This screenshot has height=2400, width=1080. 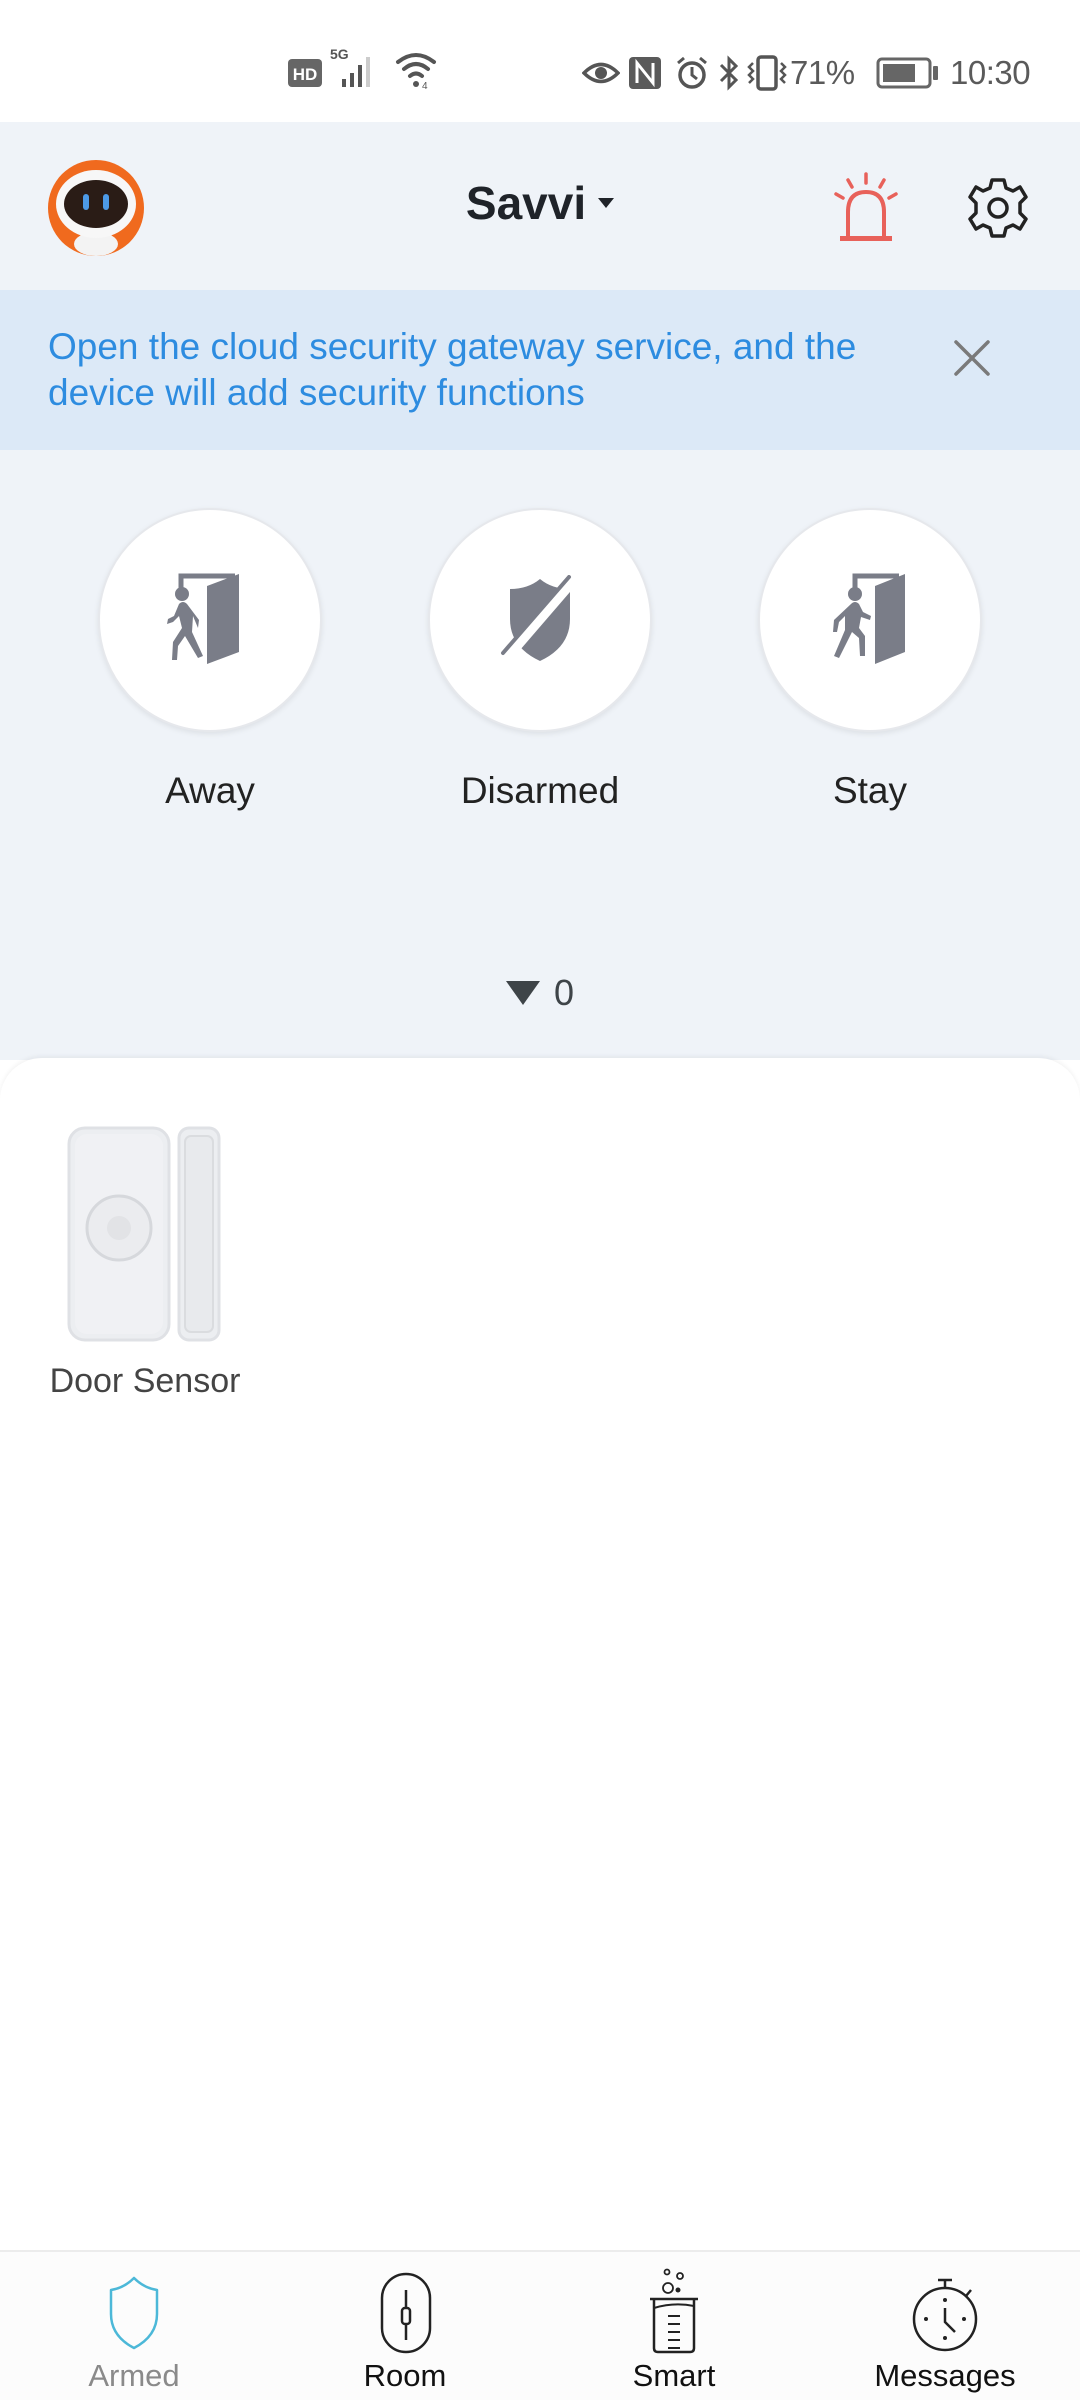 I want to click on shield-icon, so click(x=134, y=2311).